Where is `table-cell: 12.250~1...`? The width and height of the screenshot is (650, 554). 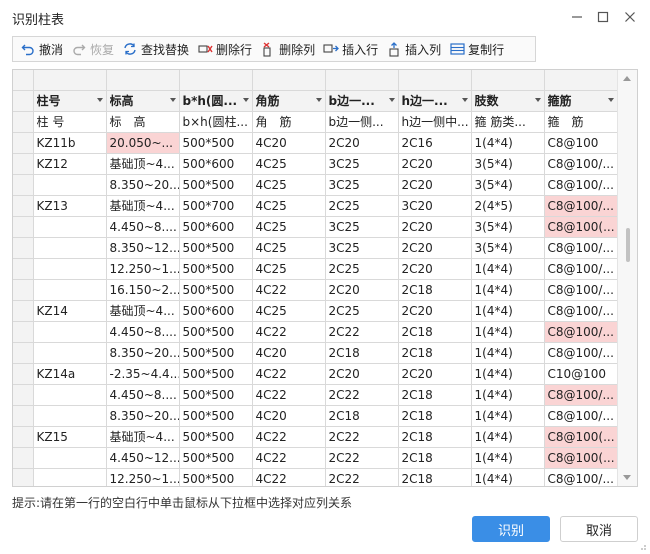 table-cell: 12.250~1... is located at coordinates (143, 477).